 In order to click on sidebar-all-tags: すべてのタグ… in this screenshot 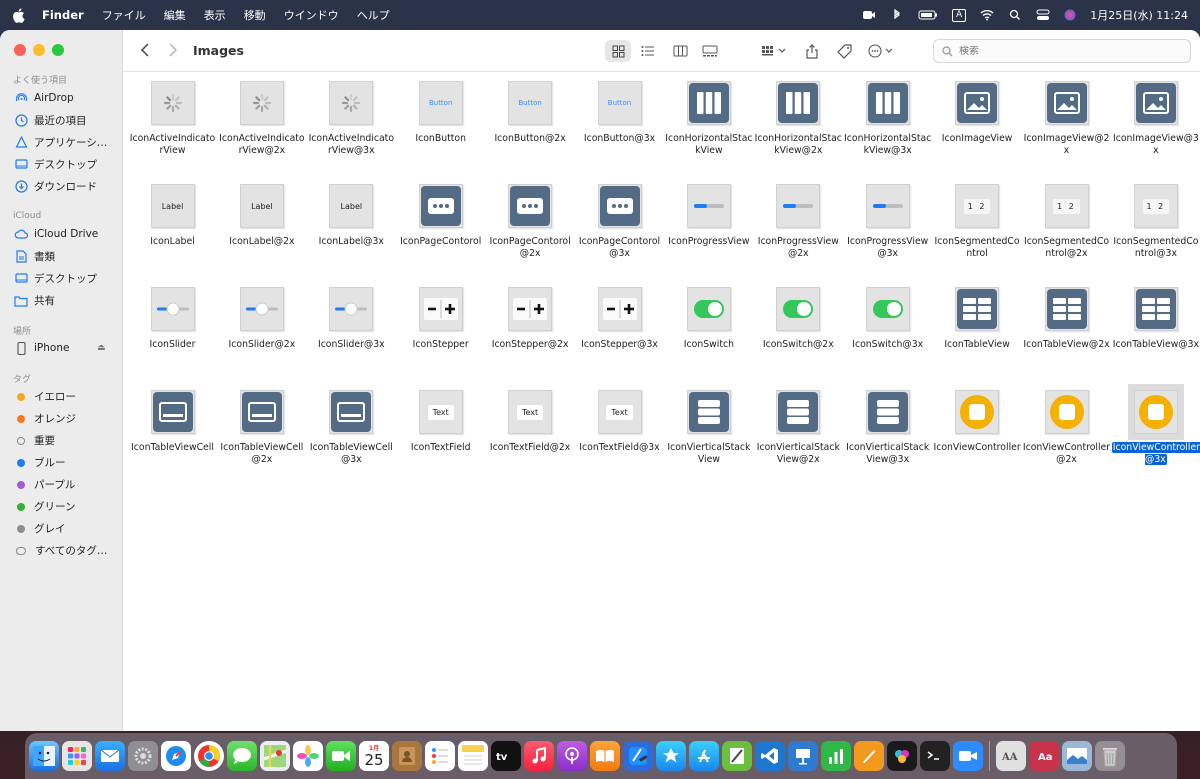, I will do `click(60, 550)`.